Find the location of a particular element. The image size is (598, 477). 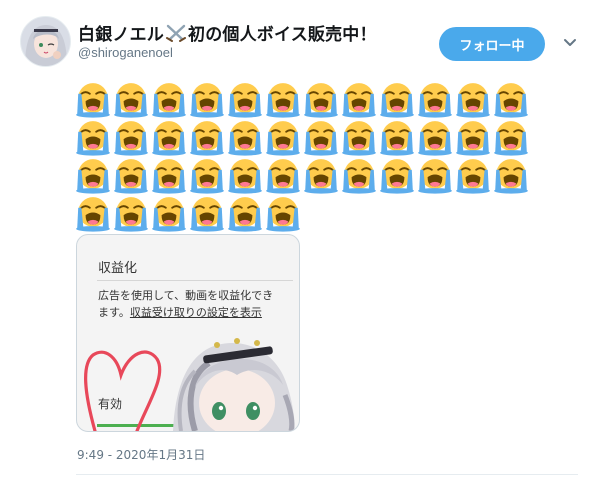

display-name-suffix: 初の個人ボイス販売中！ is located at coordinates (282, 35).